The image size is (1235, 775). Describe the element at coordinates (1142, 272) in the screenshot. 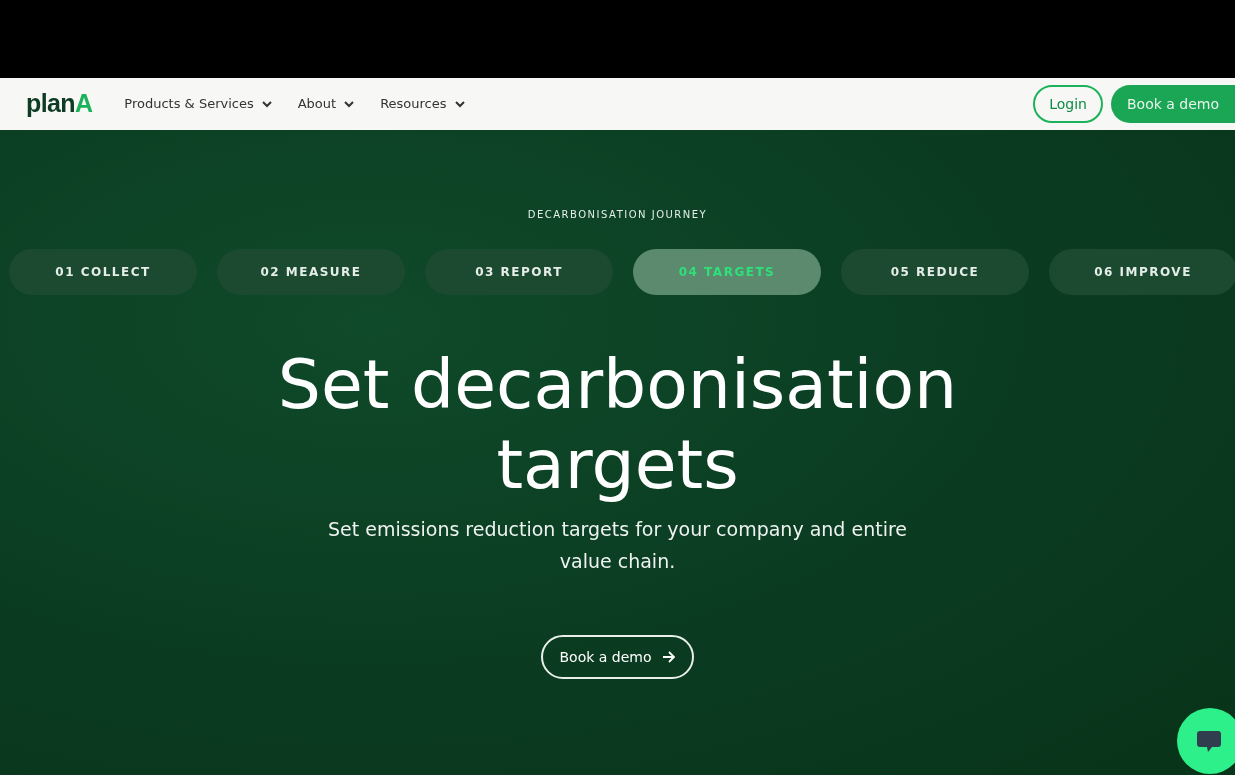

I see `step-tab: 06 IMPROVE` at that location.